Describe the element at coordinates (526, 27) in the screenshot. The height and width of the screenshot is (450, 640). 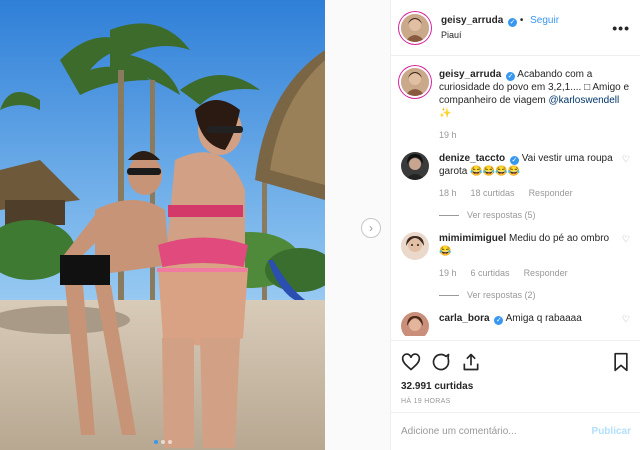
I see `header-meta: geisy_arruda ✓ • Seguir Piauí` at that location.